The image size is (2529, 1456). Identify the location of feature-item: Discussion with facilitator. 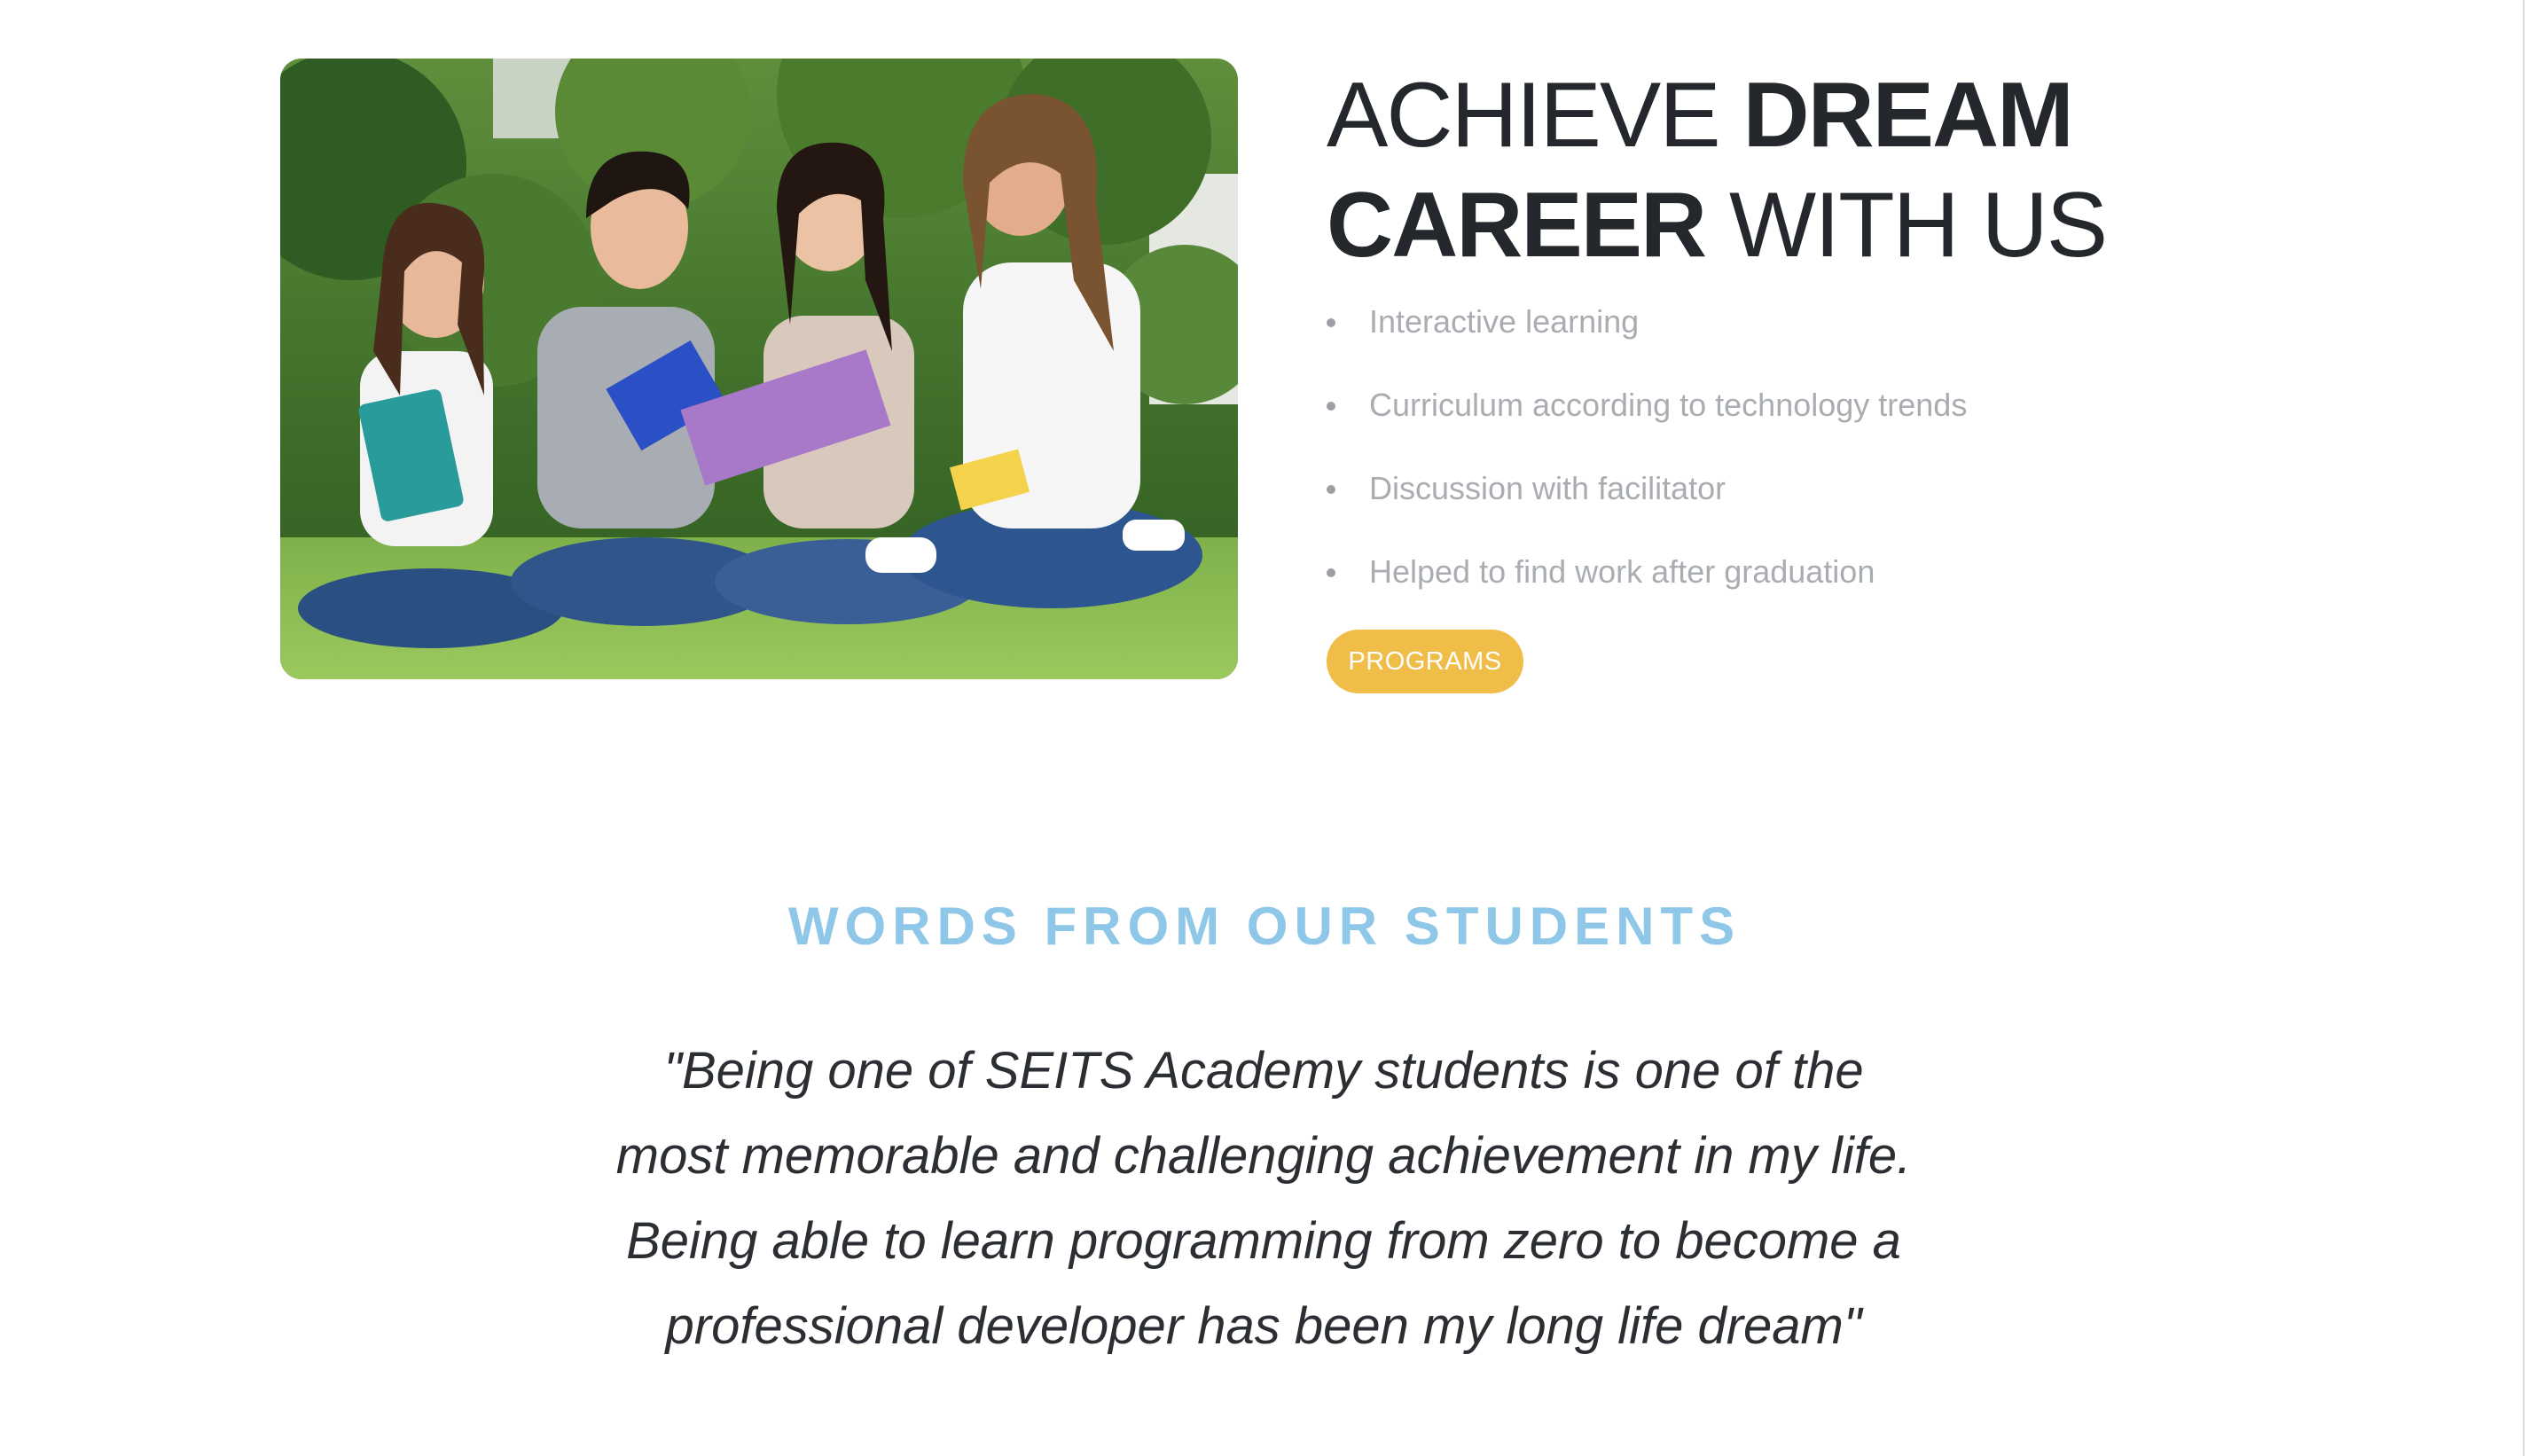
(1647, 501).